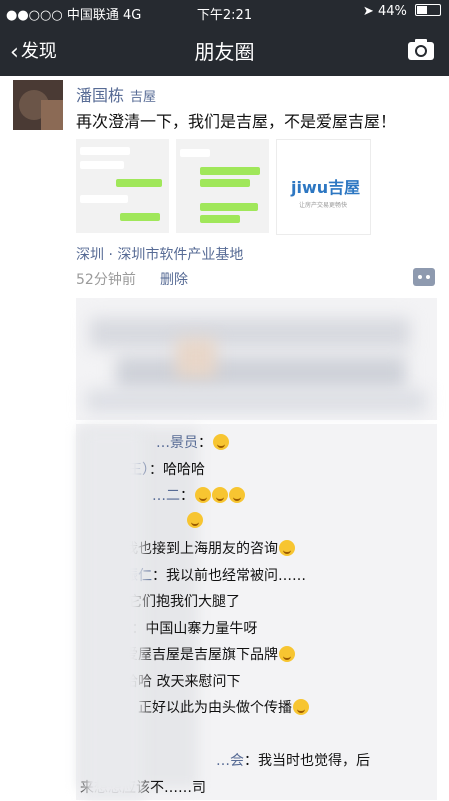  What do you see at coordinates (310, 187) in the screenshot?
I see `logo-text: jiwu` at bounding box center [310, 187].